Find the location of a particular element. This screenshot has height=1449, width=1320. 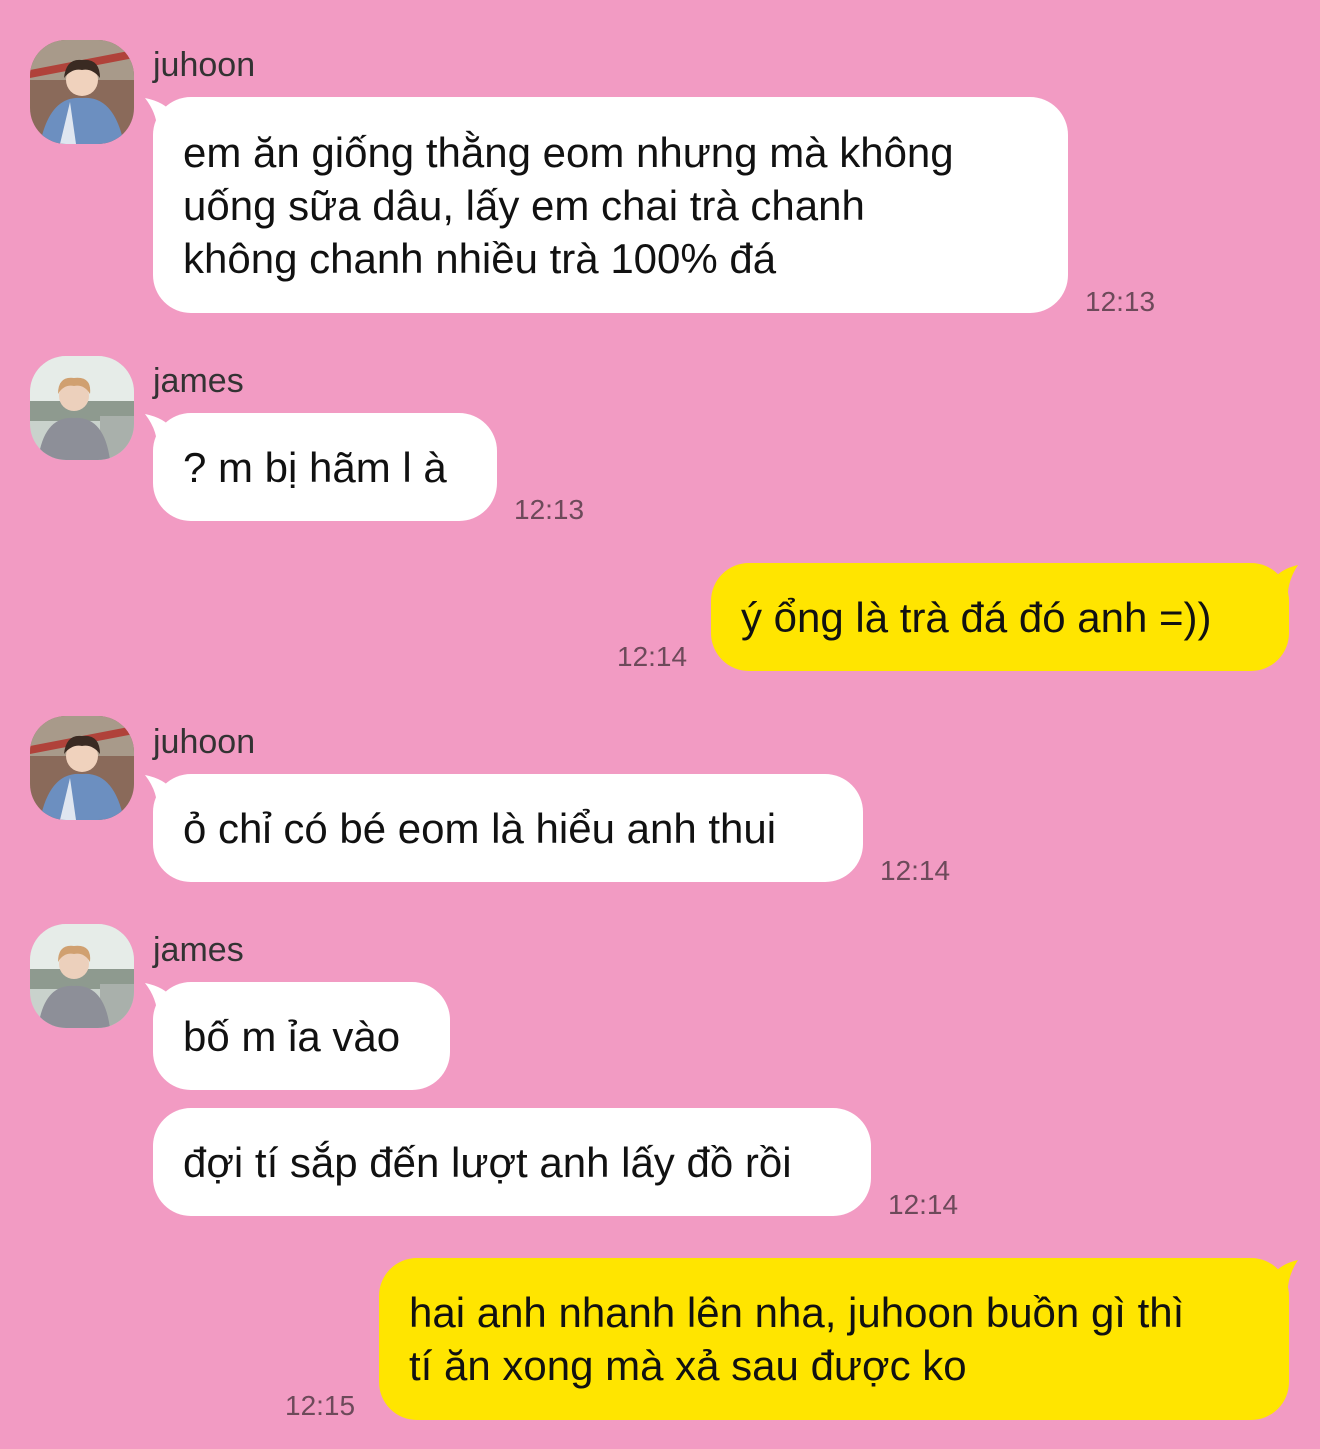

message-bubble: ý ổng là trà đá đó anh =)) is located at coordinates (1000, 617).